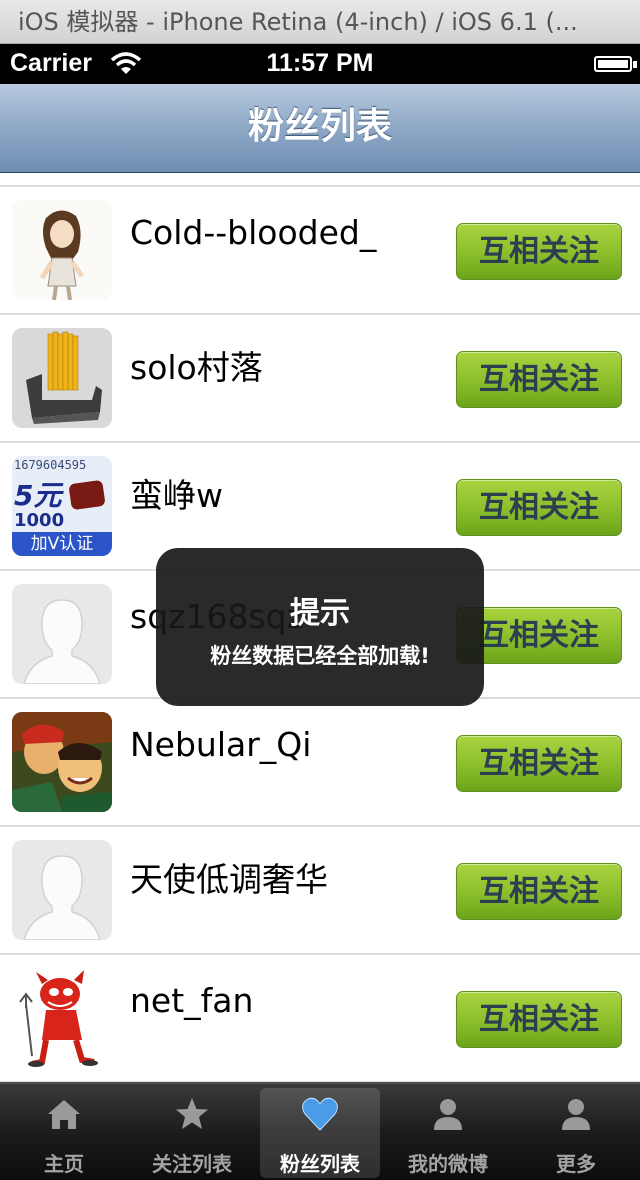 The width and height of the screenshot is (640, 1180). Describe the element at coordinates (448, 1164) in the screenshot. I see `tab-label: 我的微博` at that location.